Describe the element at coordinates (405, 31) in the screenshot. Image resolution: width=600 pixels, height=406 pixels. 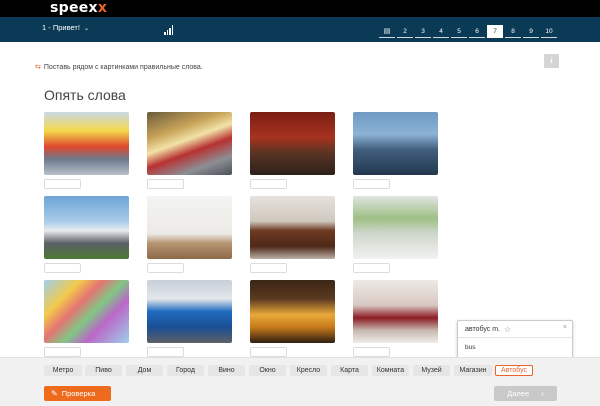
I see `page-tab: 2` at that location.